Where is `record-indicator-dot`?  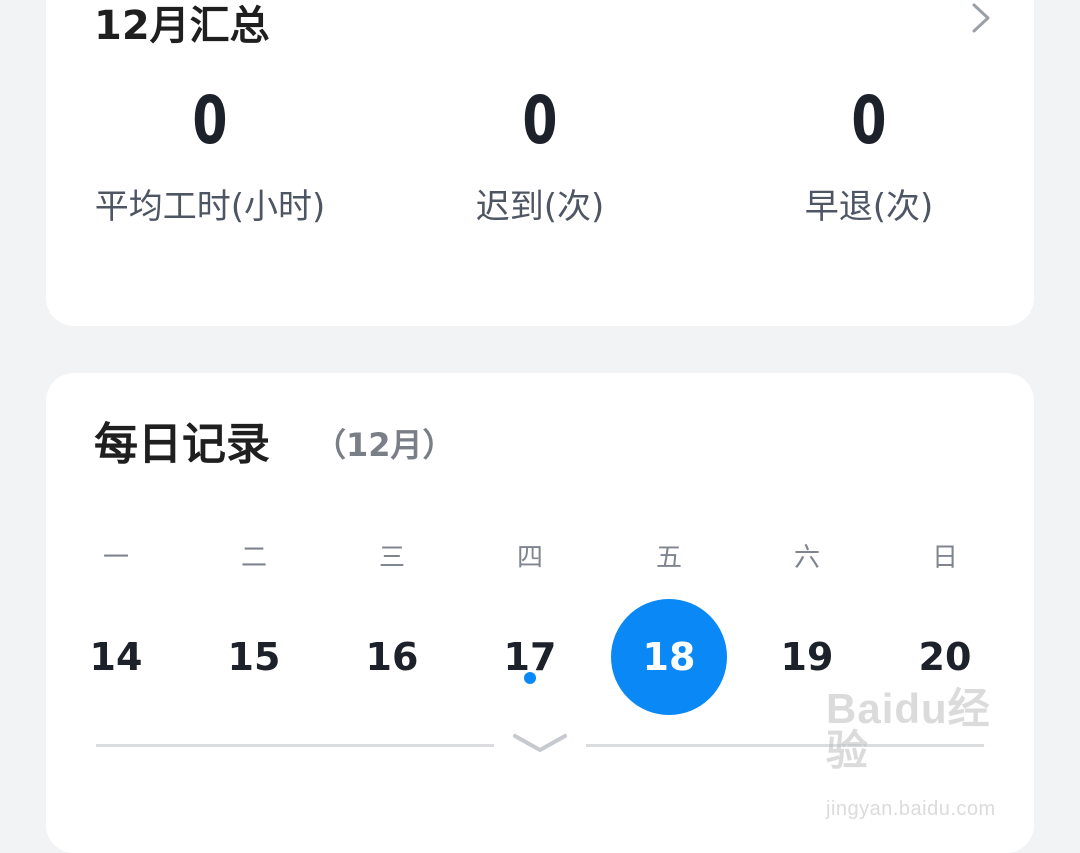 record-indicator-dot is located at coordinates (530, 678).